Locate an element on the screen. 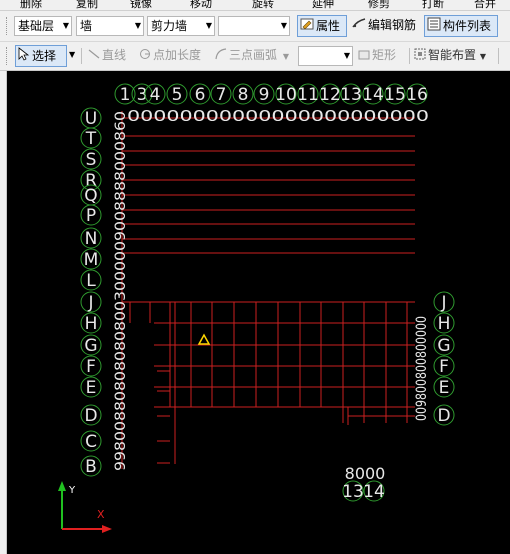 The height and width of the screenshot is (554, 510). rect-label: 矩形 is located at coordinates (384, 55).